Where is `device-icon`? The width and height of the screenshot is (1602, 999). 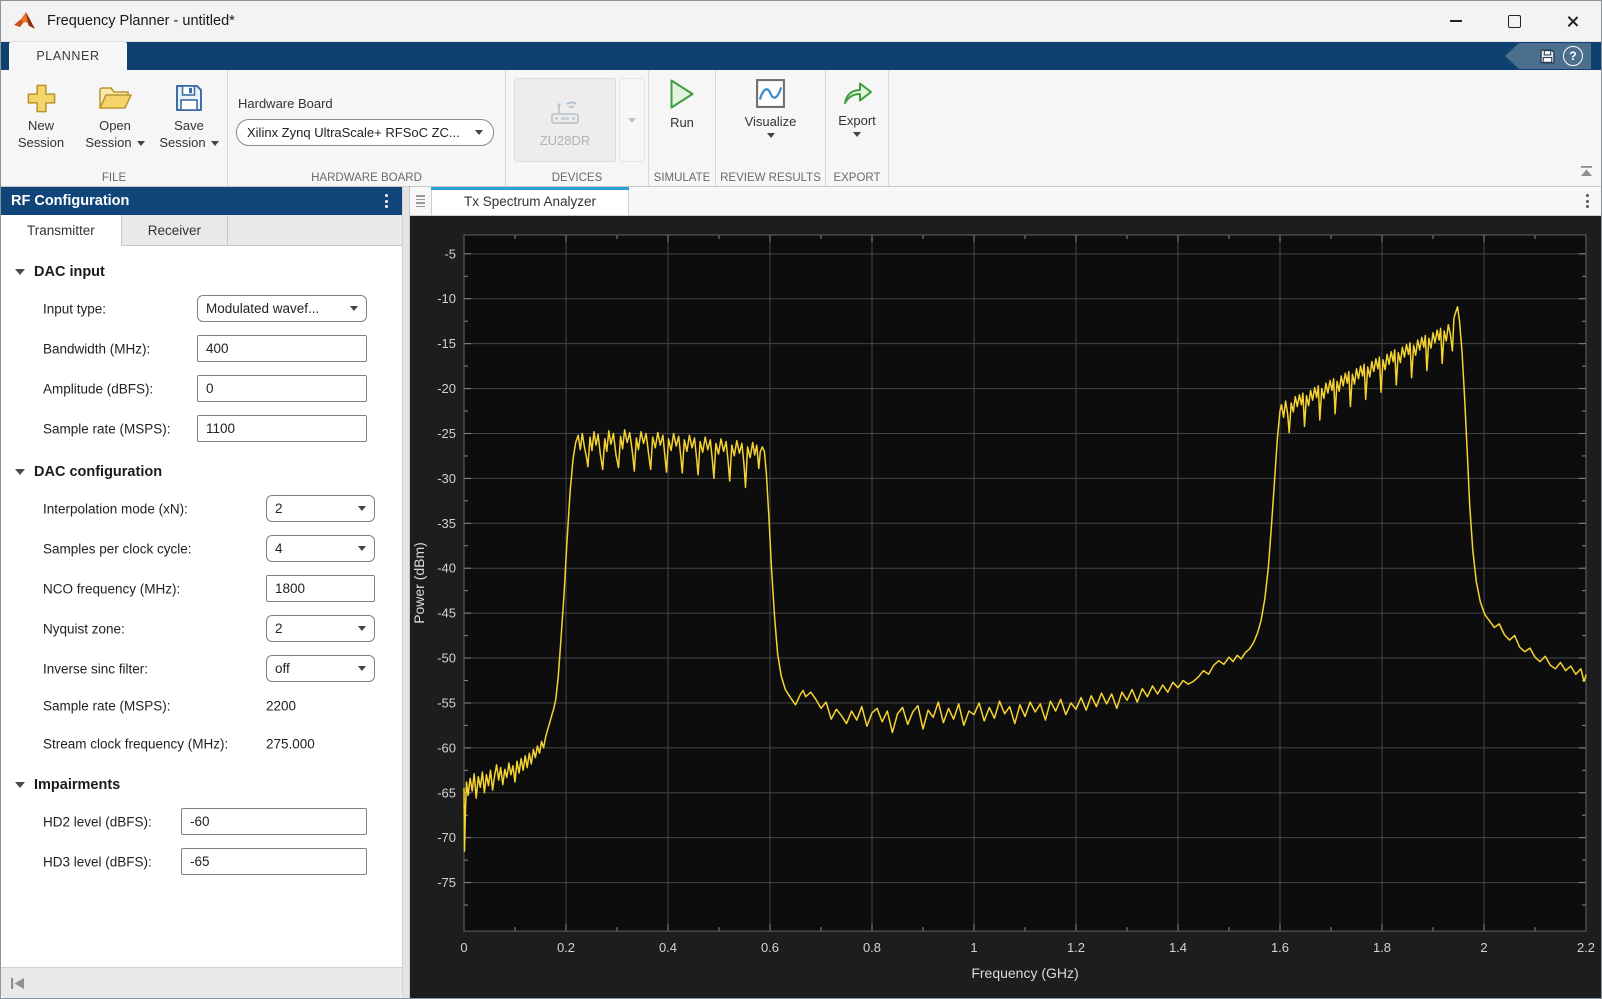 device-icon is located at coordinates (565, 112).